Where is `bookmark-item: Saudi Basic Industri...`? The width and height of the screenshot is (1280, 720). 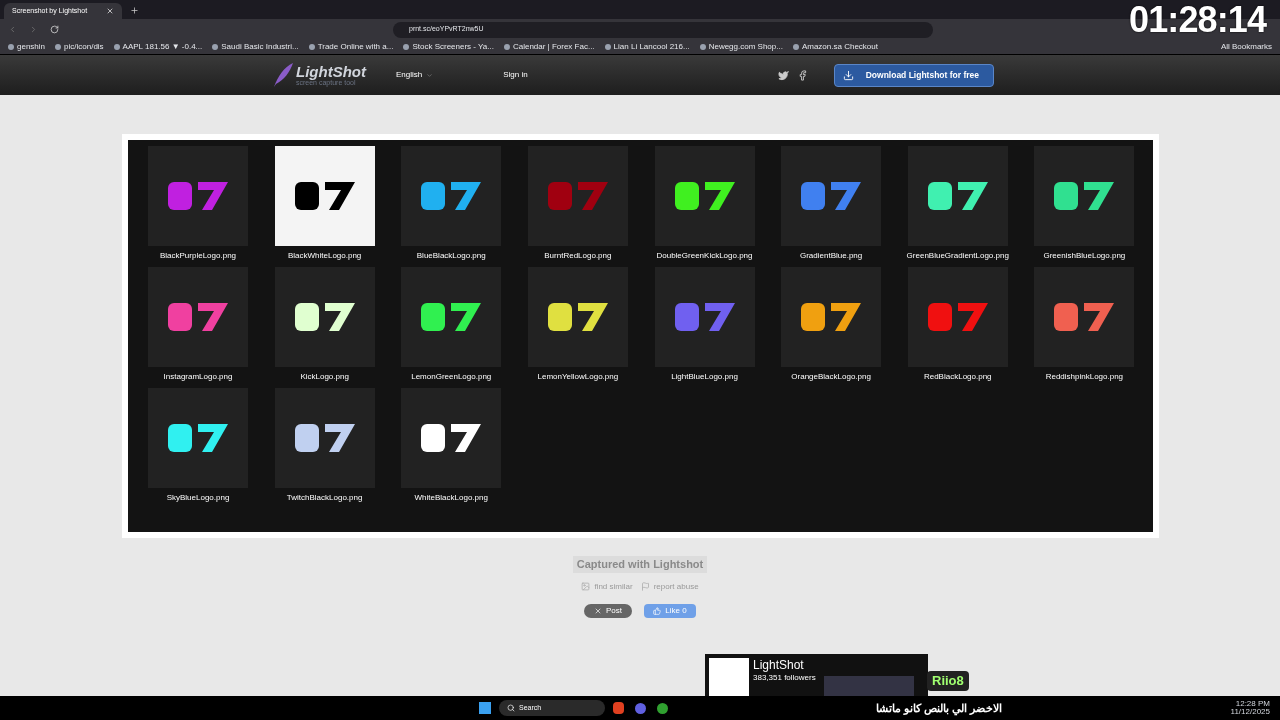
bookmark-item: Saudi Basic Industri... is located at coordinates (260, 47).